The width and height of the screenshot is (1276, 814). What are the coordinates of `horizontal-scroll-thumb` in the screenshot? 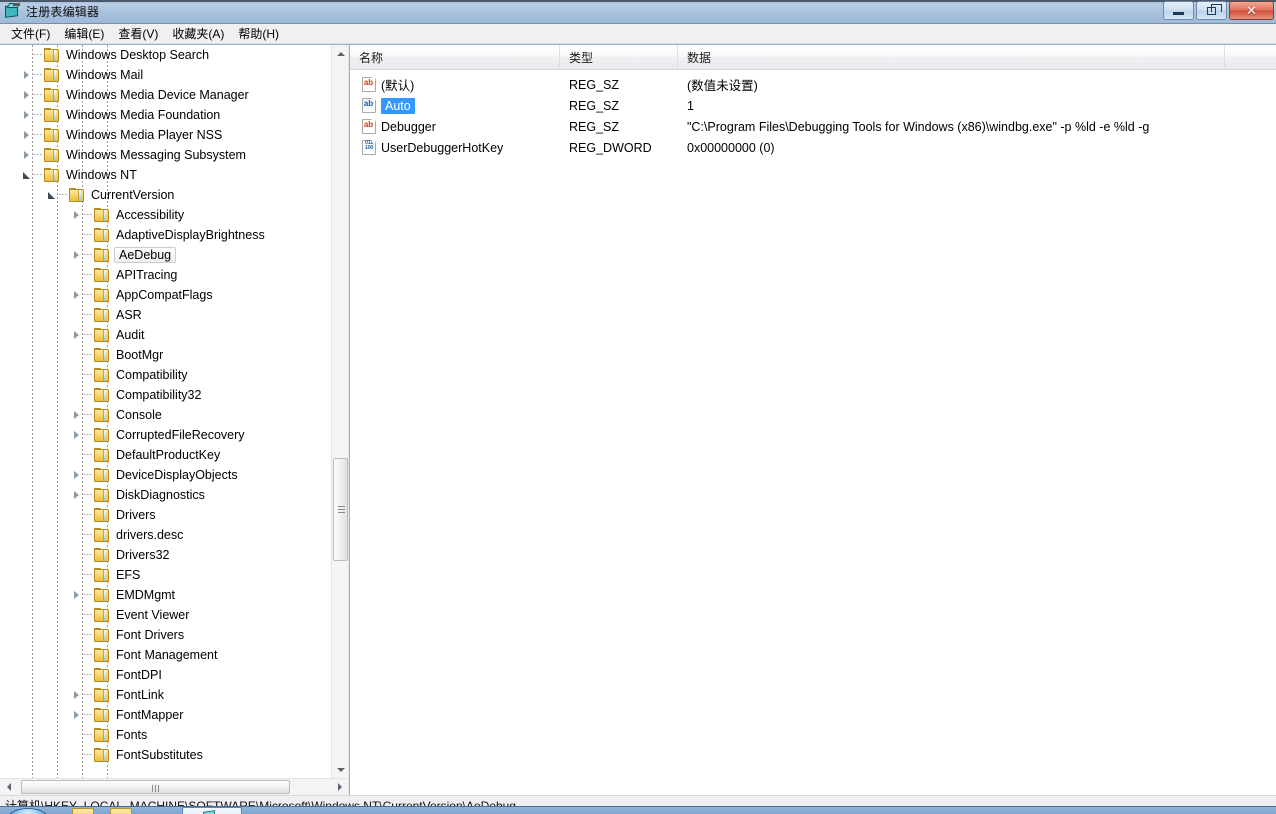 It's located at (155, 786).